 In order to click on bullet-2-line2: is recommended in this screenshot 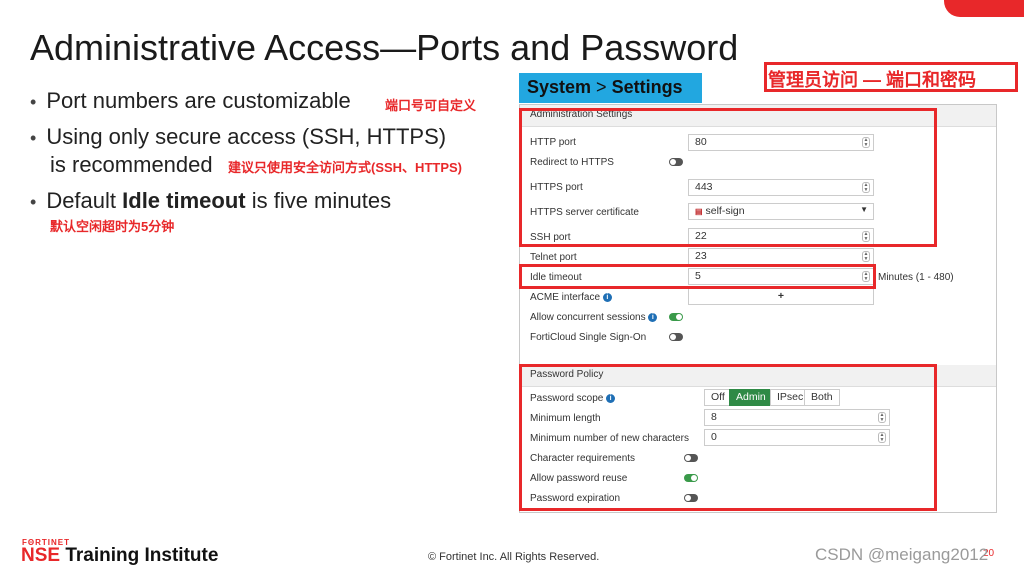, I will do `click(131, 164)`.